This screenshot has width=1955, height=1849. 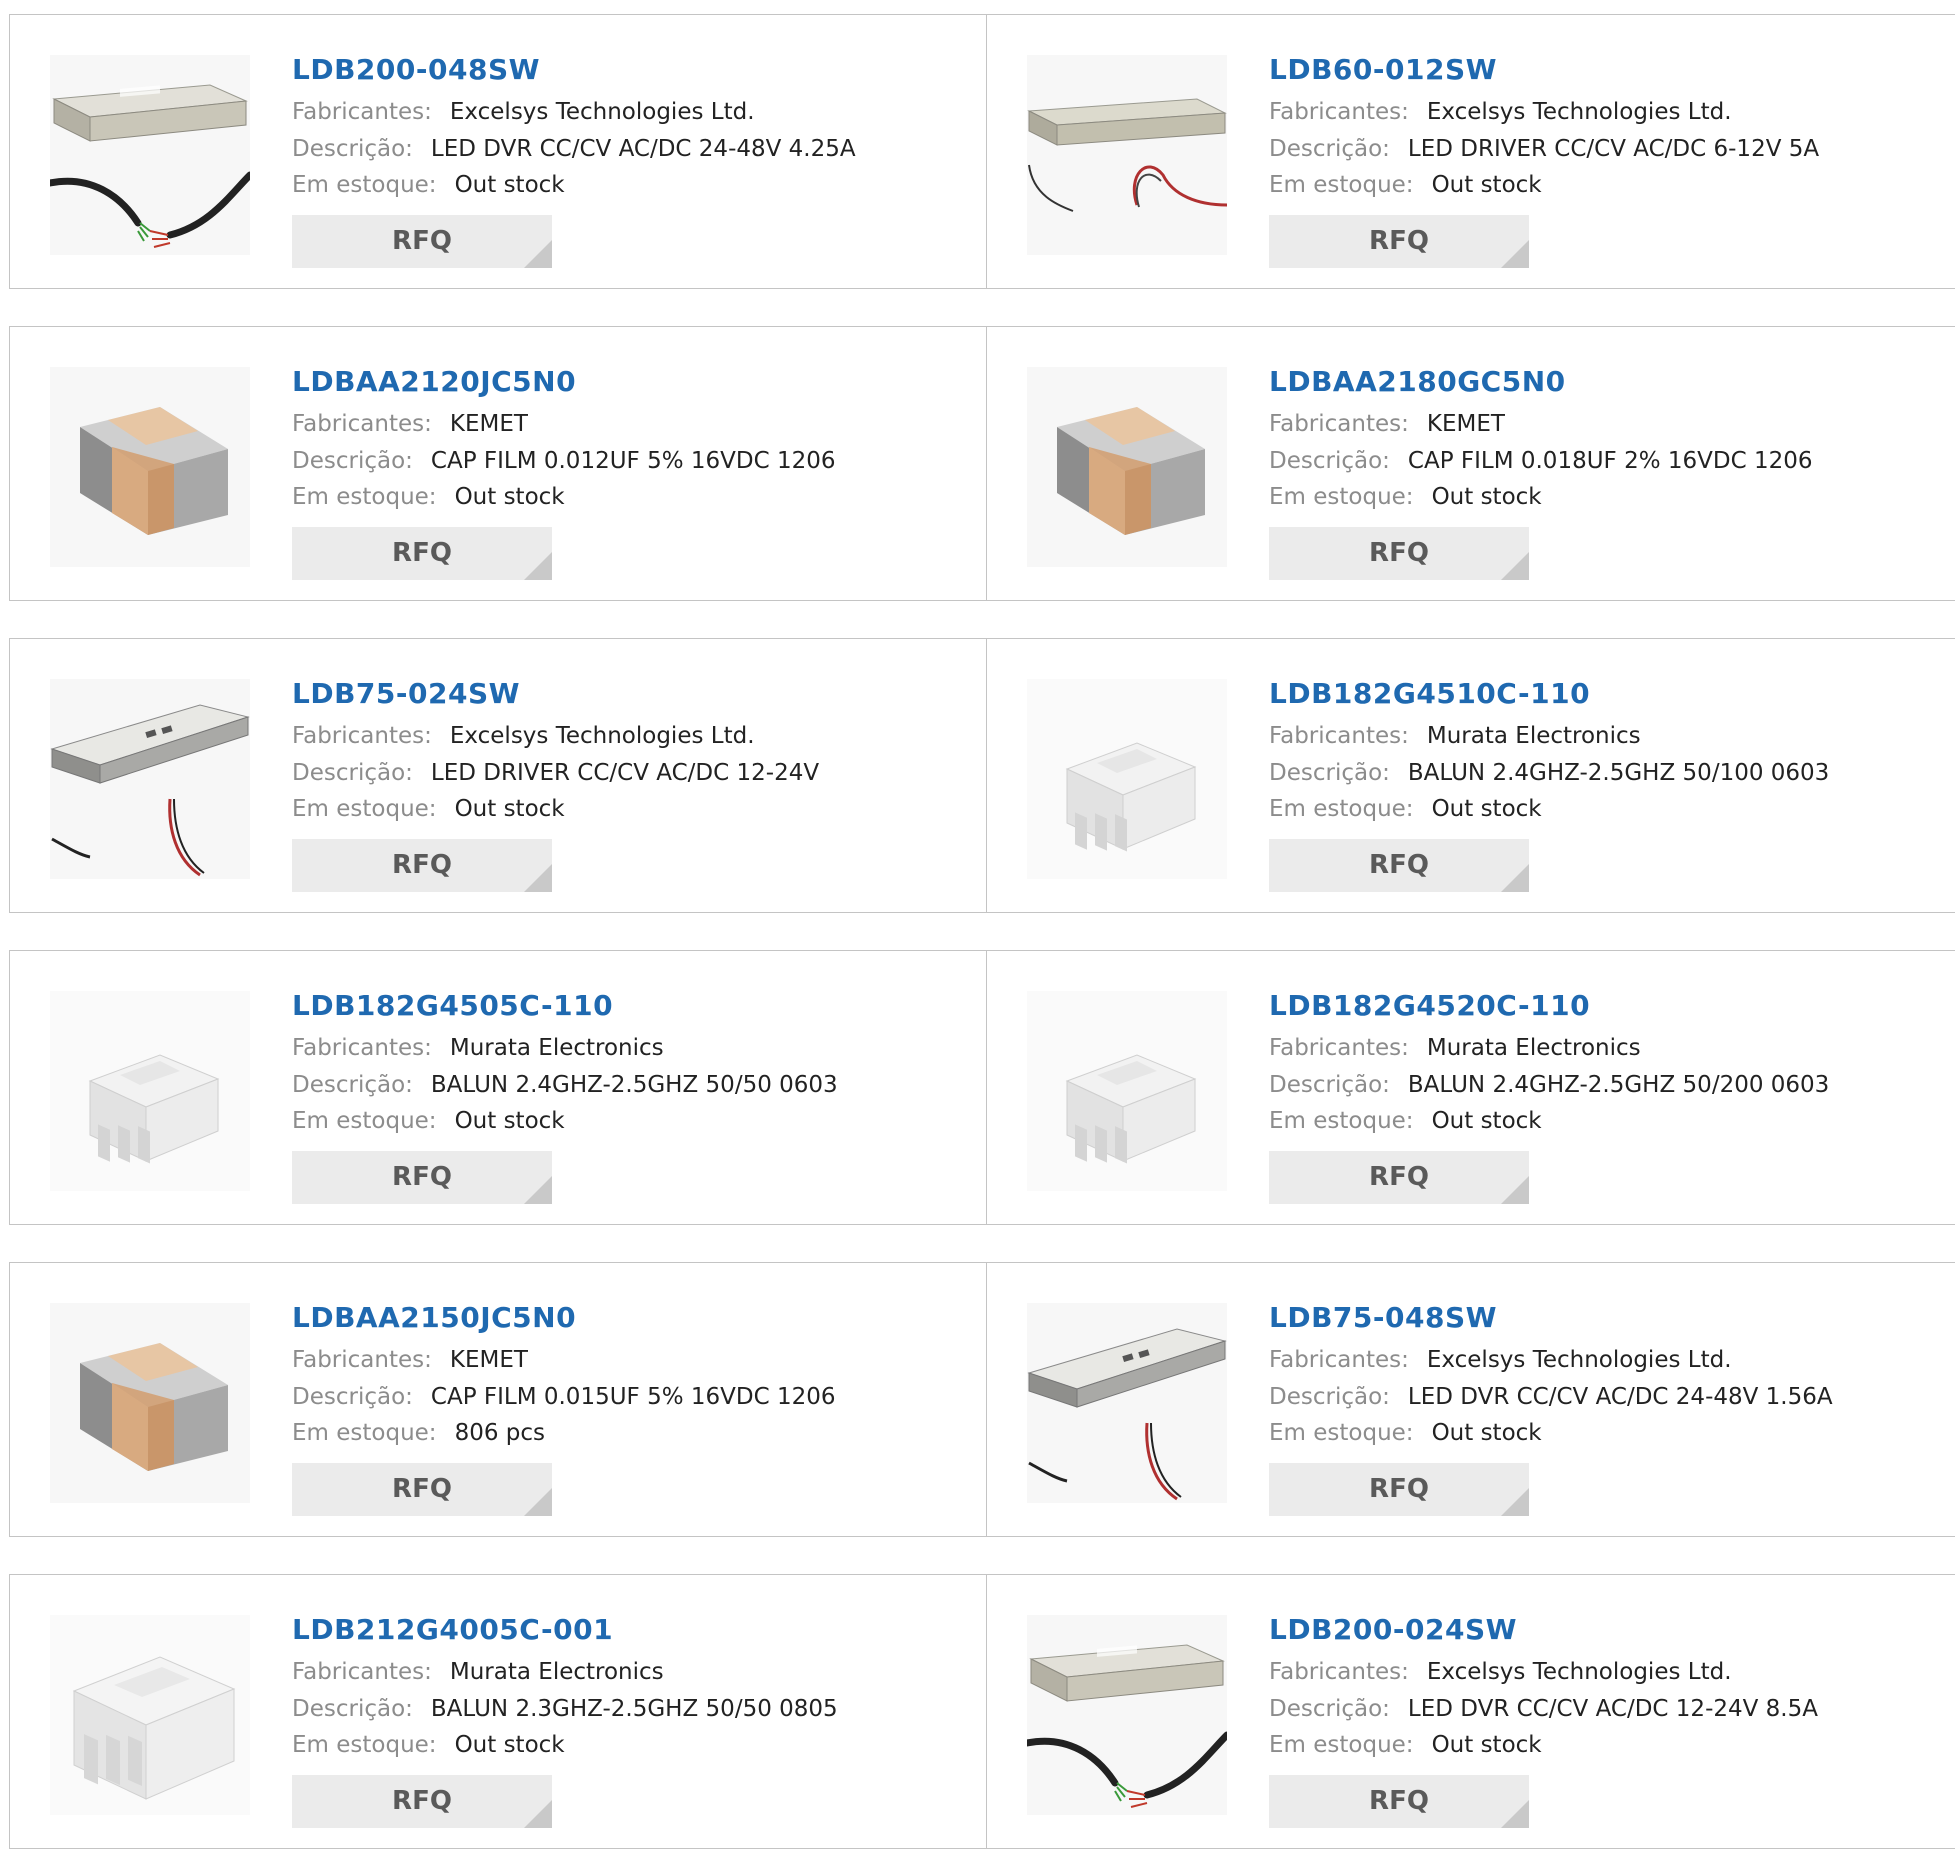 What do you see at coordinates (452, 1005) in the screenshot?
I see `product-part-number-link: LDB182G4505C-110` at bounding box center [452, 1005].